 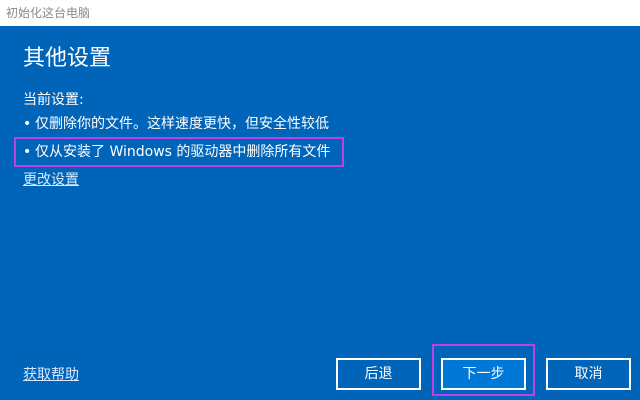 What do you see at coordinates (483, 374) in the screenshot?
I see `next-button: 下一步` at bounding box center [483, 374].